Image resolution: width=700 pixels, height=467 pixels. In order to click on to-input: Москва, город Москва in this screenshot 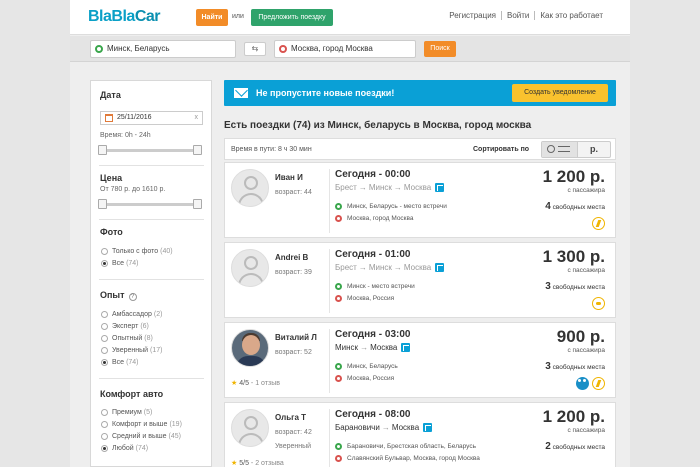, I will do `click(345, 49)`.